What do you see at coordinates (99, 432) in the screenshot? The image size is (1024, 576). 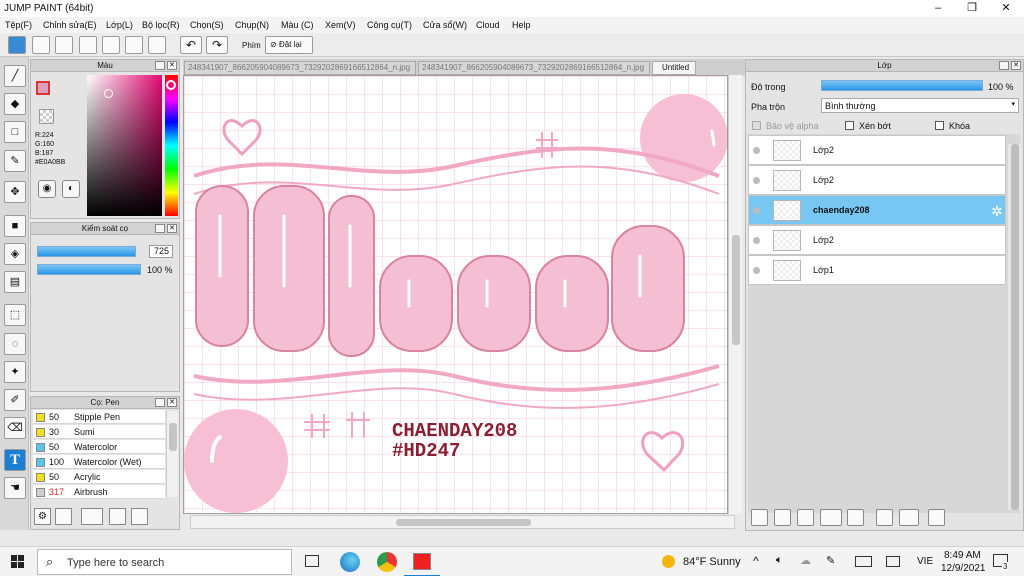 I see `brush-list-item: 30 Sumi` at bounding box center [99, 432].